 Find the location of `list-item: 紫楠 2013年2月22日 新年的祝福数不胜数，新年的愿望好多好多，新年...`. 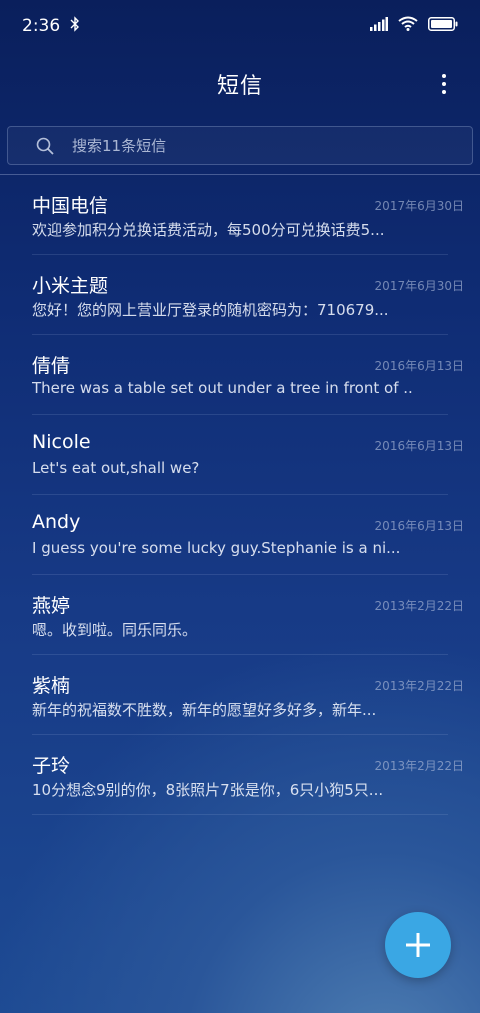

list-item: 紫楠 2013年2月22日 新年的祝福数不胜数，新年的愿望好多好多，新年... is located at coordinates (248, 695).